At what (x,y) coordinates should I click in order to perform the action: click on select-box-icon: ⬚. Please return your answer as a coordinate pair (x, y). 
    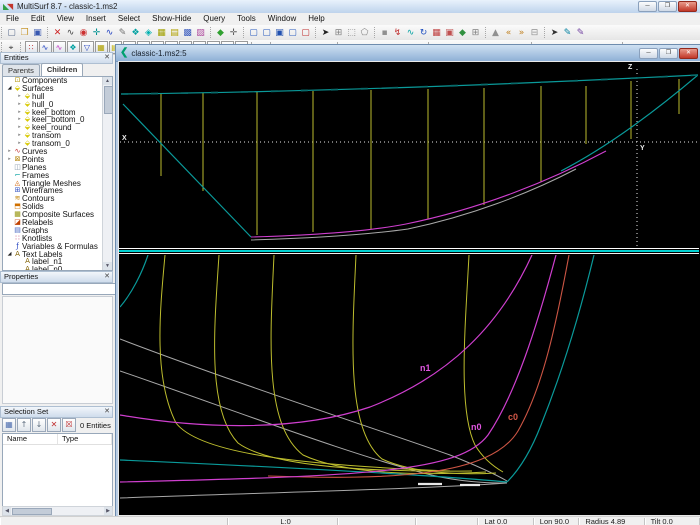
    Looking at the image, I should click on (352, 33).